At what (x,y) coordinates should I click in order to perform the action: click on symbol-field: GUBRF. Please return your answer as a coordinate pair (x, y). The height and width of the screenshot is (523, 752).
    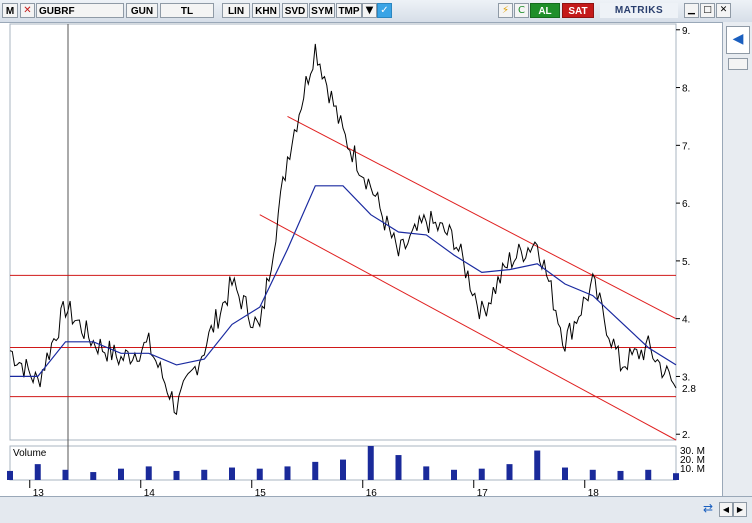
    Looking at the image, I should click on (80, 10).